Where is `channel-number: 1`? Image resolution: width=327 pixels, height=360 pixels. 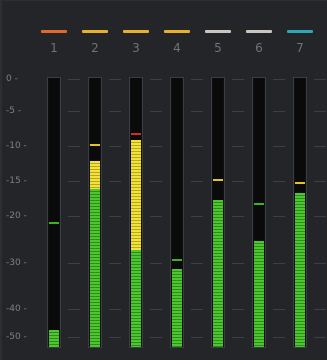 channel-number: 1 is located at coordinates (54, 48).